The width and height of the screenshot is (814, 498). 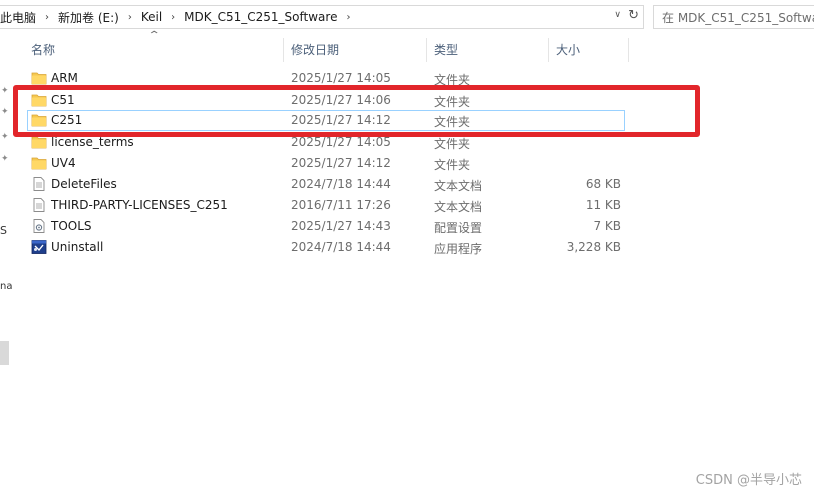 What do you see at coordinates (43, 50) in the screenshot?
I see `column-header-name: 名称` at bounding box center [43, 50].